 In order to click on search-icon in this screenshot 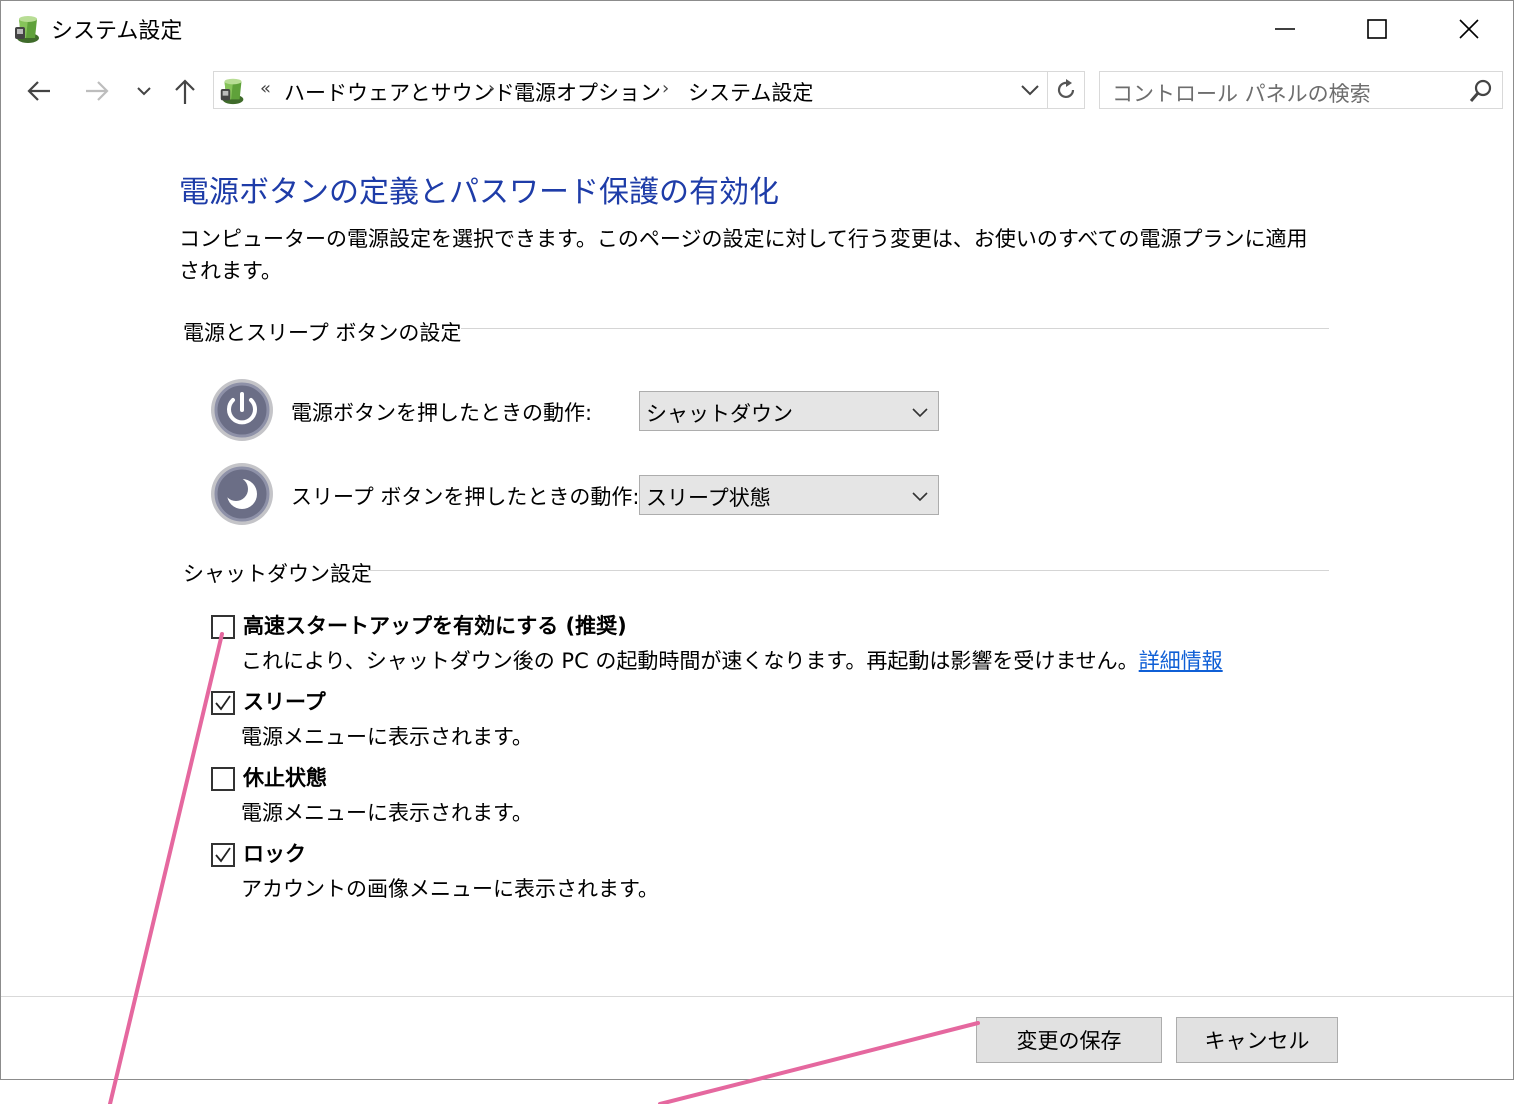, I will do `click(1481, 91)`.